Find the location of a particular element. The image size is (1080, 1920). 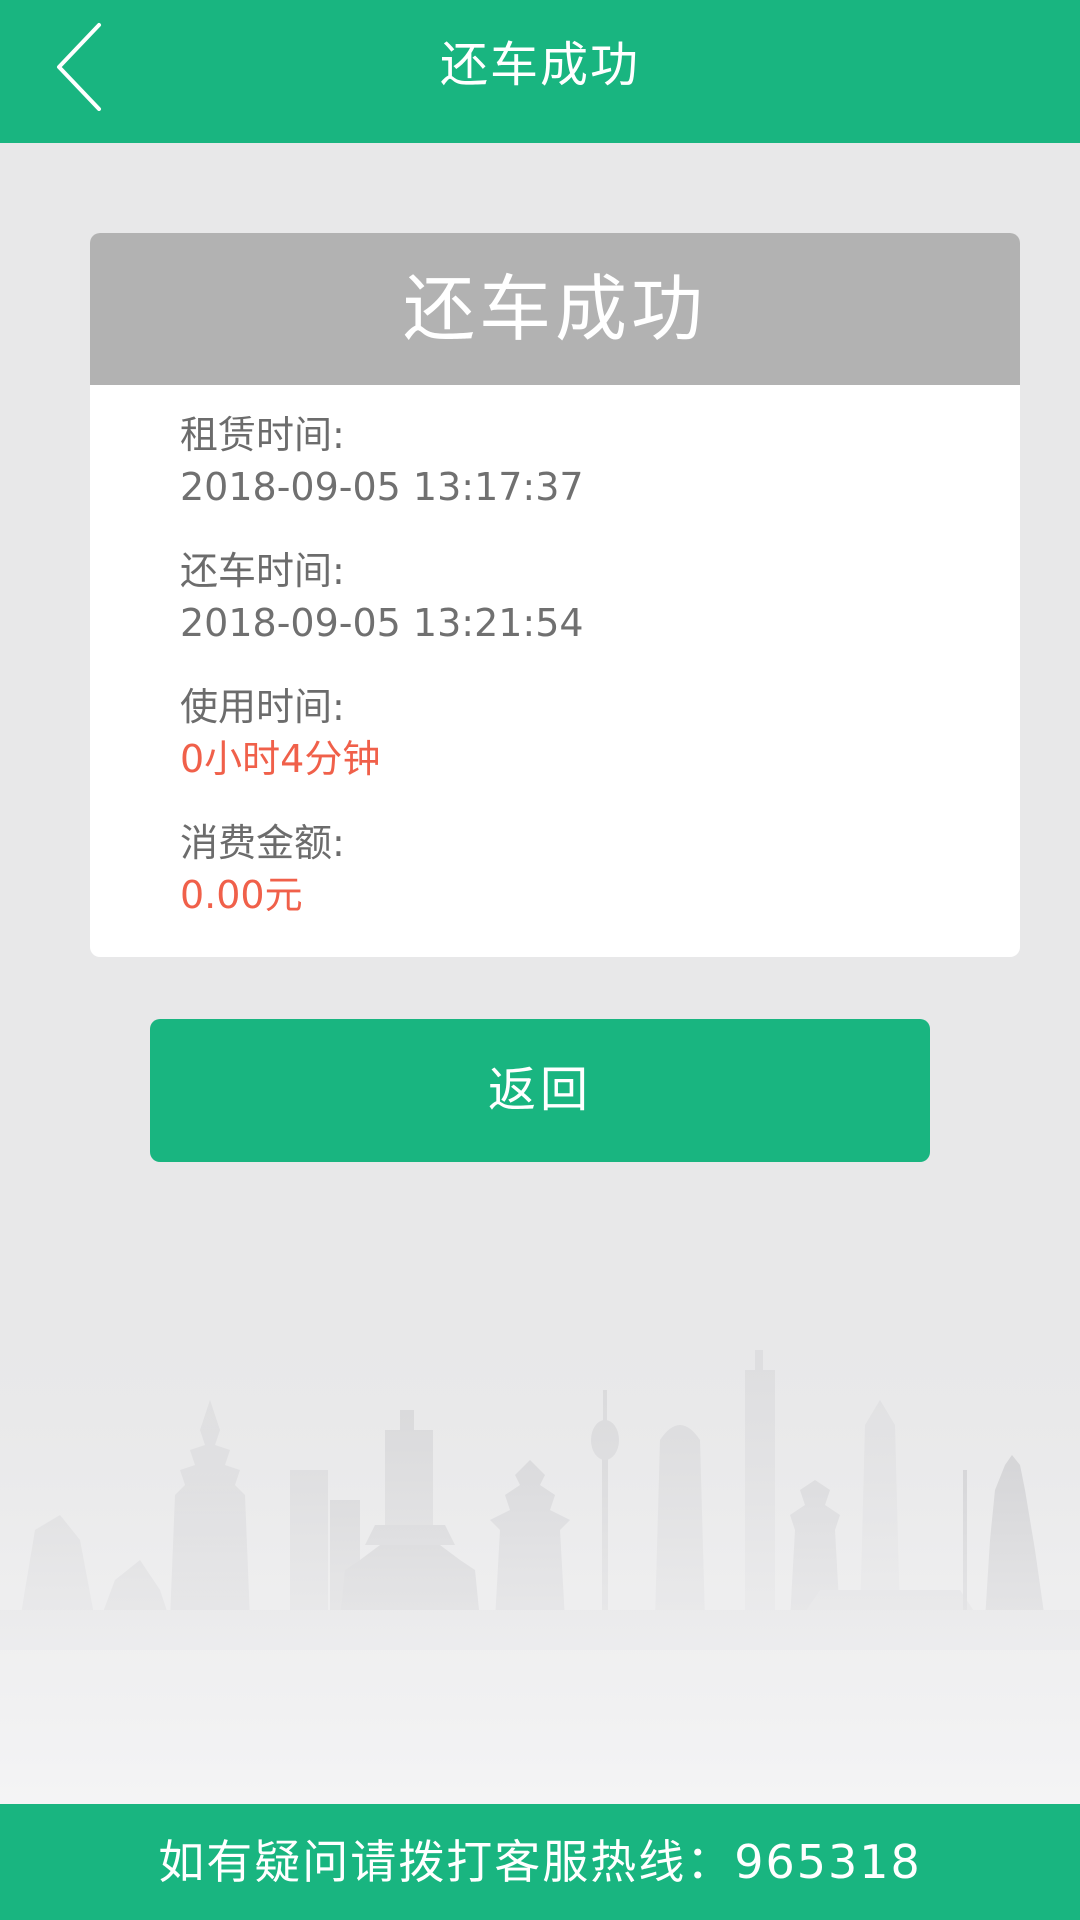

return-time-value: 2018-09-05 13:21:54 is located at coordinates (382, 623).